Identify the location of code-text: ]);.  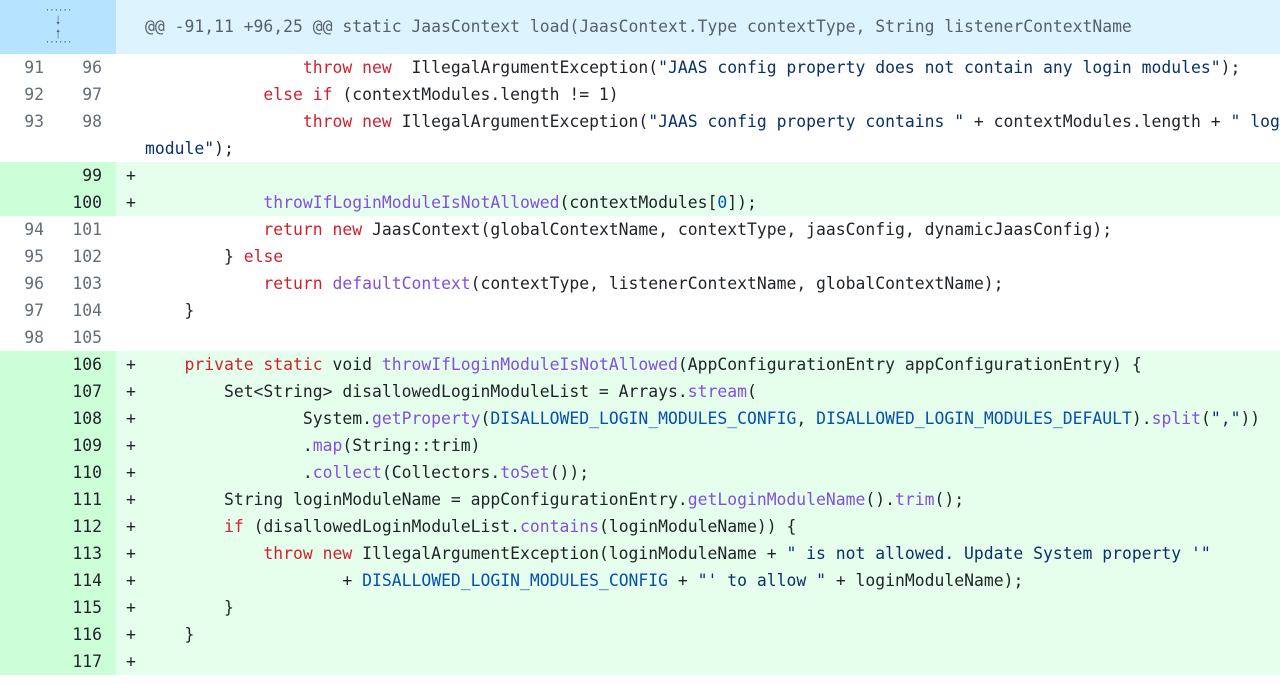
(742, 202).